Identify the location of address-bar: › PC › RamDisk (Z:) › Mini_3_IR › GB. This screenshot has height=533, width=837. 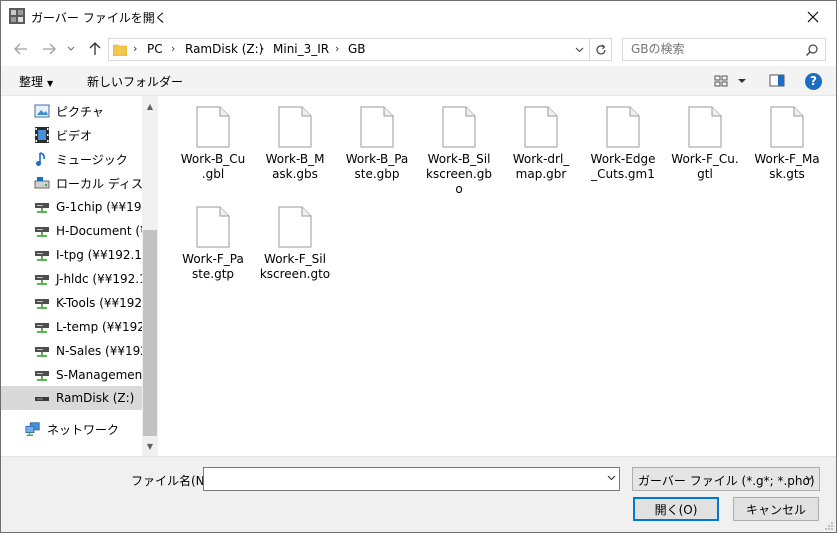
(360, 49).